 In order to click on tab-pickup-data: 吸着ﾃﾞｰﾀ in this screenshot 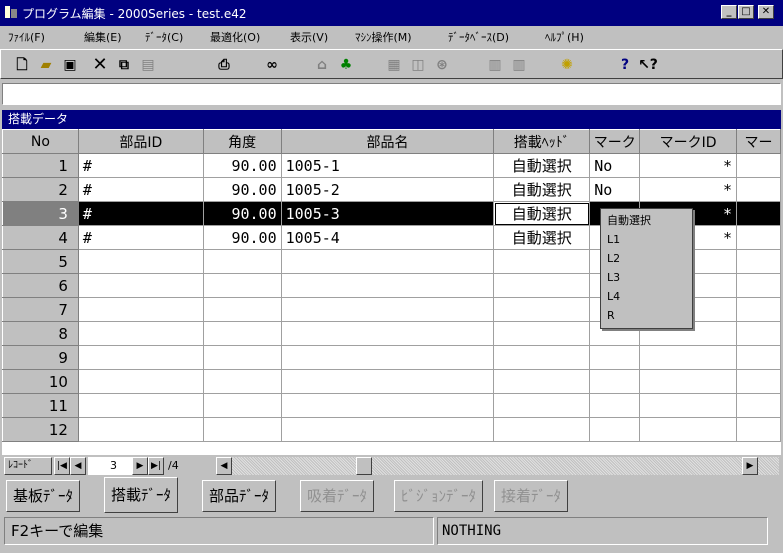, I will do `click(337, 496)`.